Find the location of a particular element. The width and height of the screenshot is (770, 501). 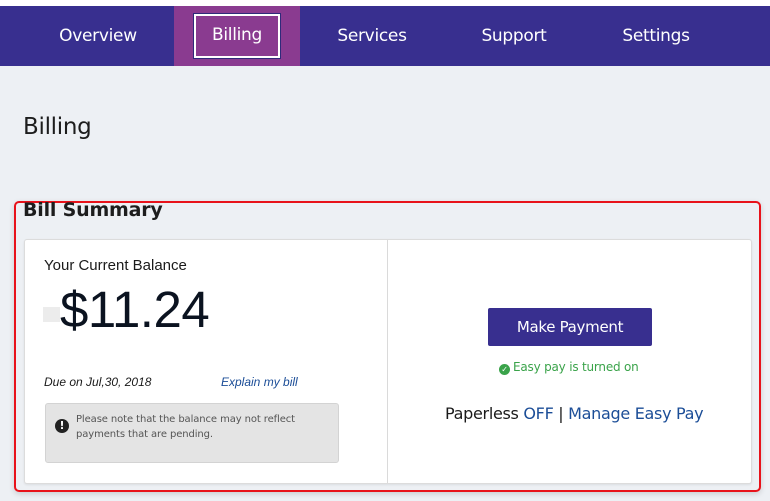

nav-tab-support: Support is located at coordinates (514, 36).